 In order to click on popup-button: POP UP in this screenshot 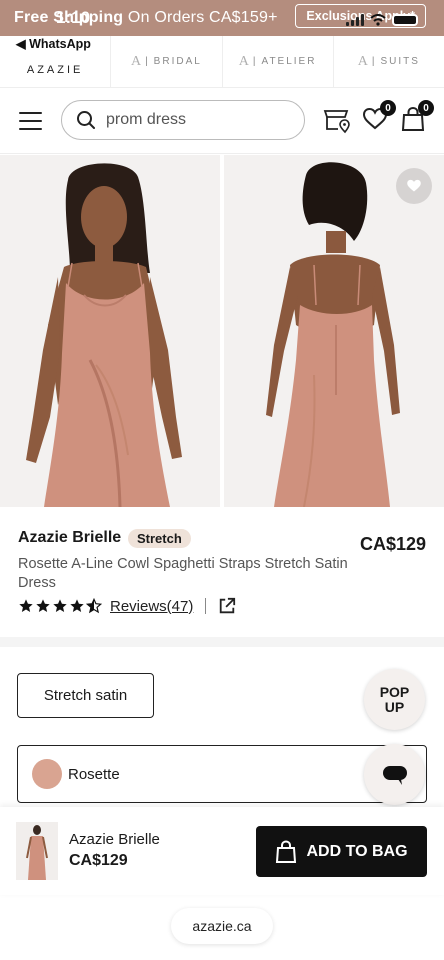, I will do `click(394, 699)`.